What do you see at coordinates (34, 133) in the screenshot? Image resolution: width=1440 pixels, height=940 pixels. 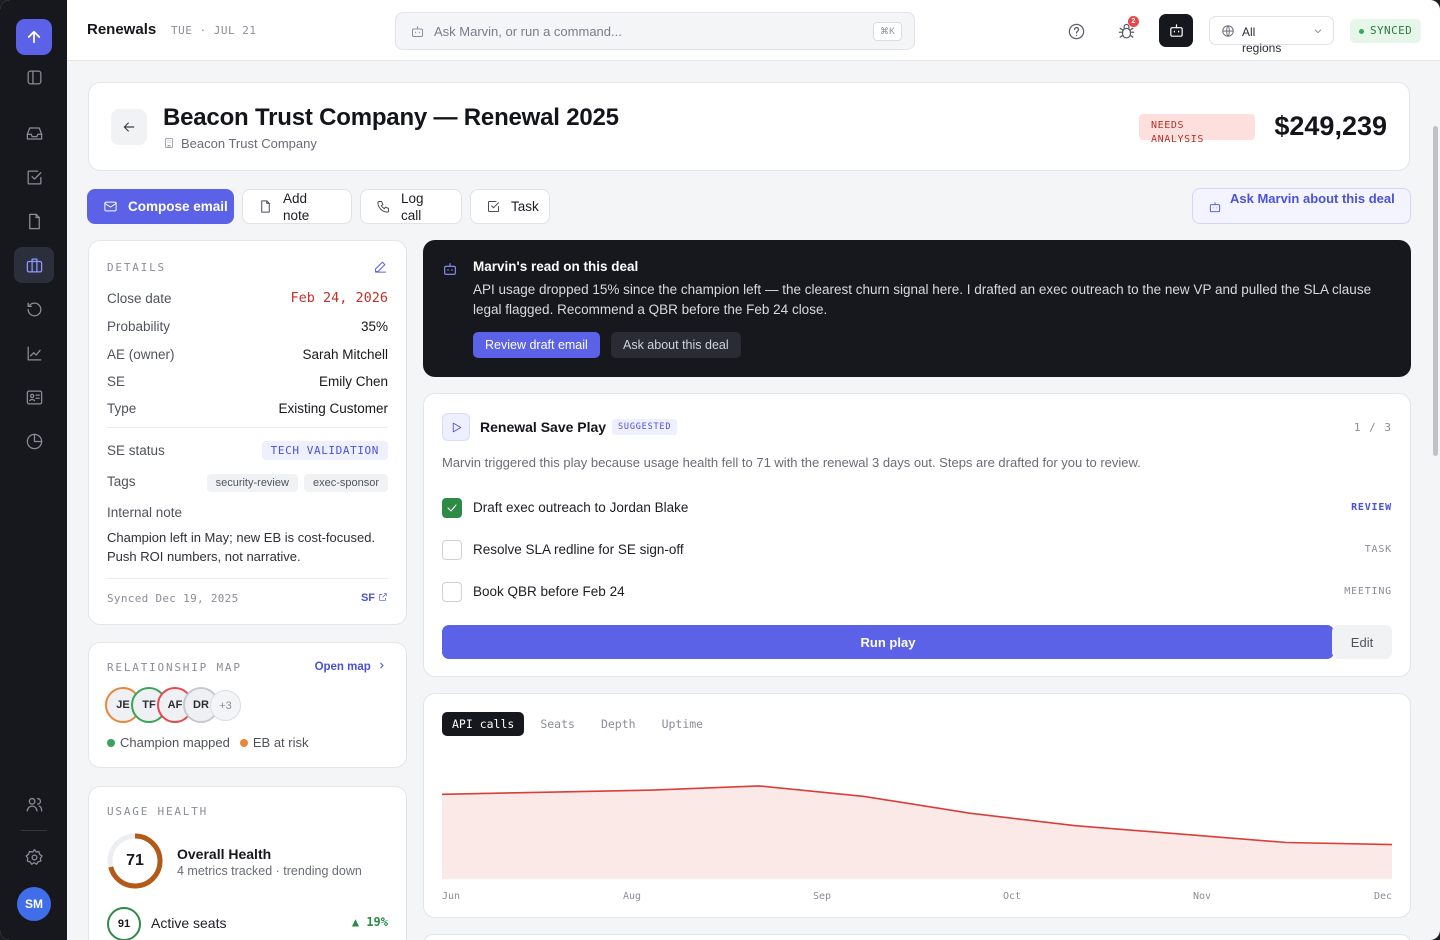 I see `sidebar-item-inbox` at bounding box center [34, 133].